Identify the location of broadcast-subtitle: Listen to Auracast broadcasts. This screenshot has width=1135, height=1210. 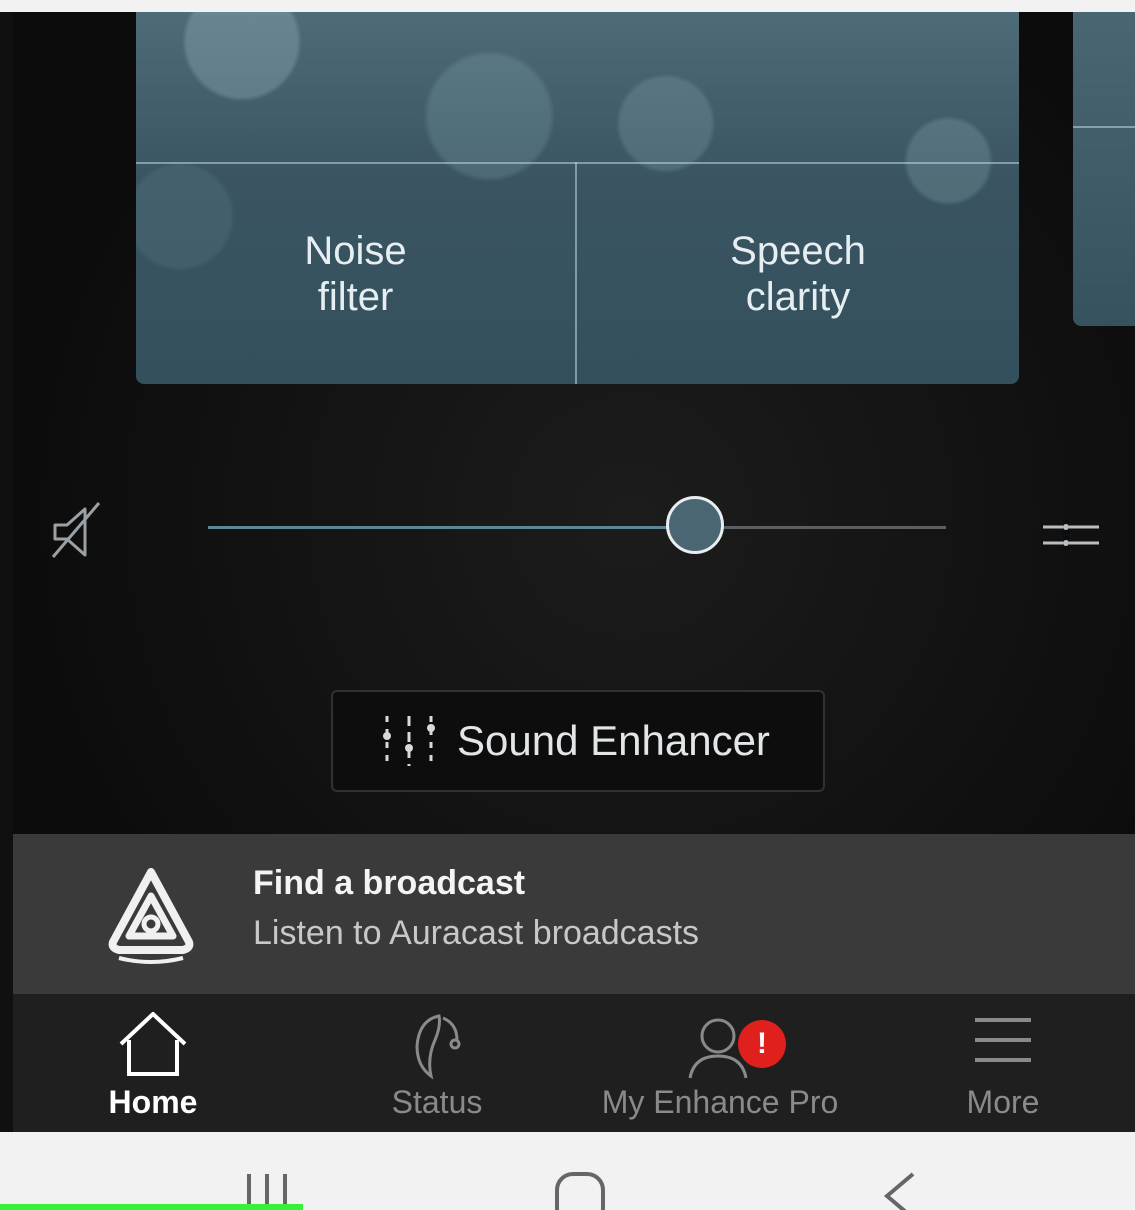
(476, 933).